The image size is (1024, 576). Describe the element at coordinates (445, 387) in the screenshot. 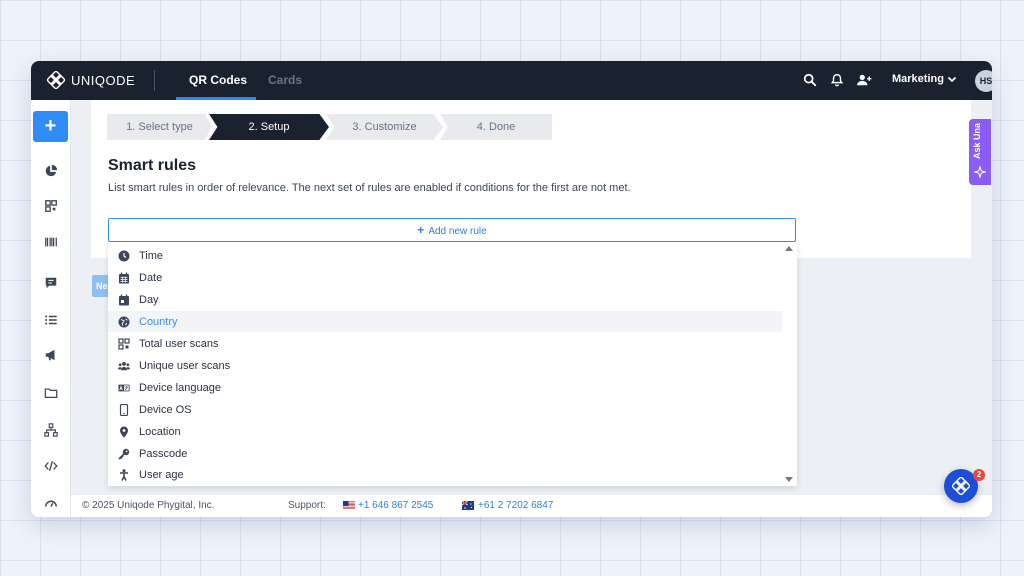

I see `dropdown-item-device-language: Device language` at that location.